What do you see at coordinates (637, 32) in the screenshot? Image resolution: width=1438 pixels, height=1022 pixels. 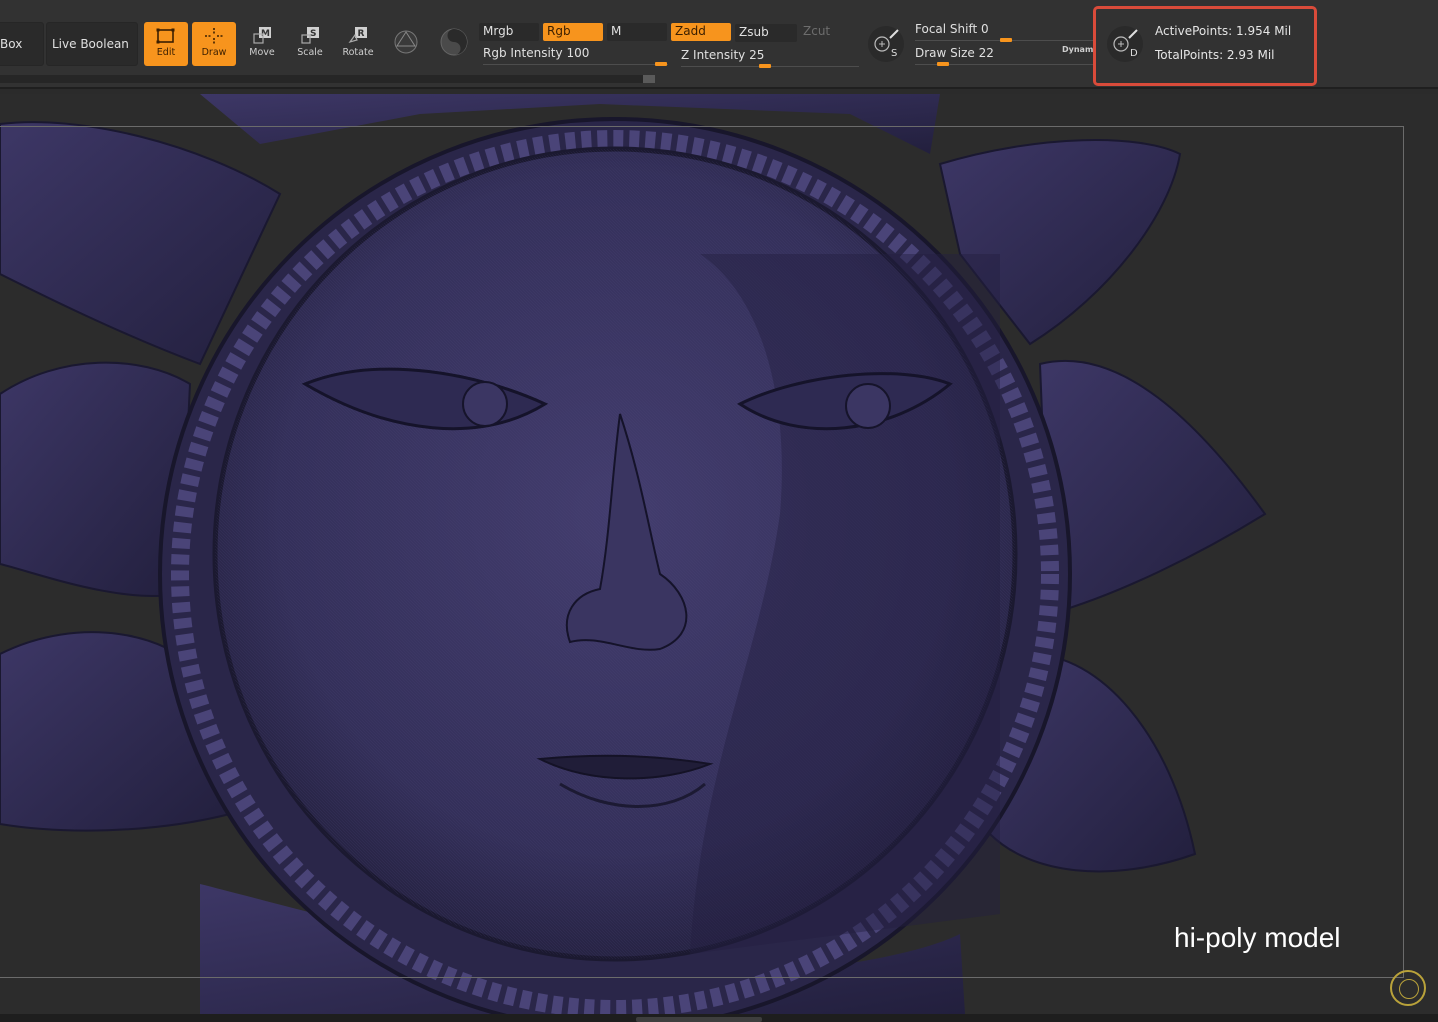 I see `m-button: M` at bounding box center [637, 32].